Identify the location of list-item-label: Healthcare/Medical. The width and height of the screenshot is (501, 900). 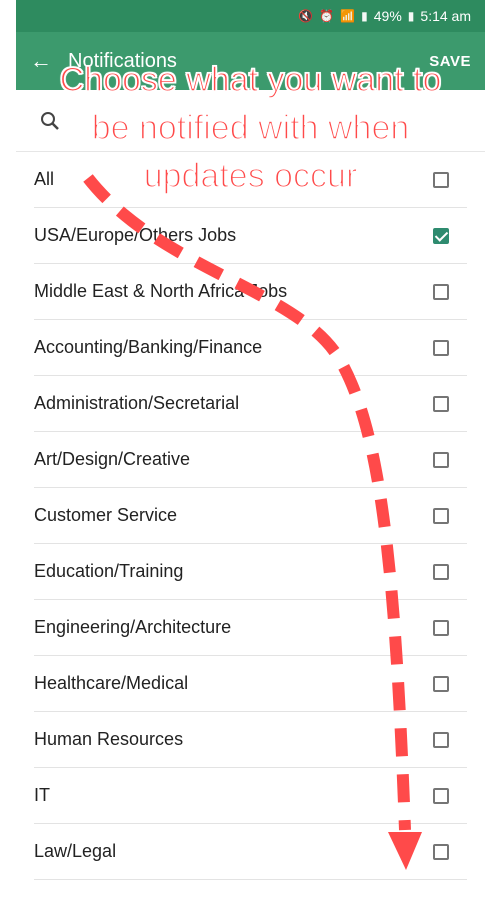
(111, 683).